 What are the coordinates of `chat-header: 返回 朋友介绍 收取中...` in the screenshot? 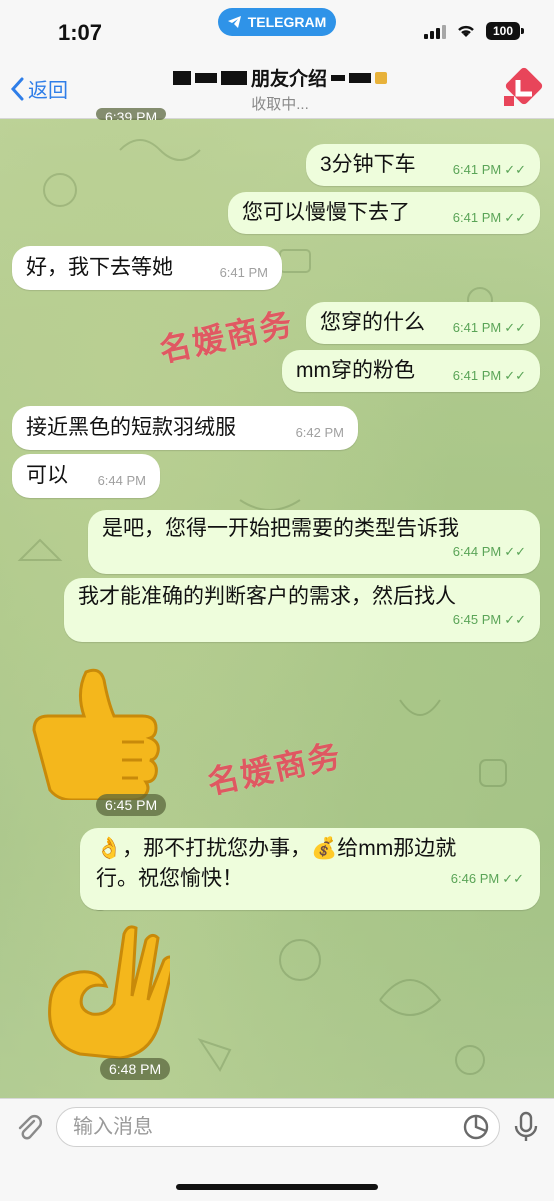 It's located at (277, 88).